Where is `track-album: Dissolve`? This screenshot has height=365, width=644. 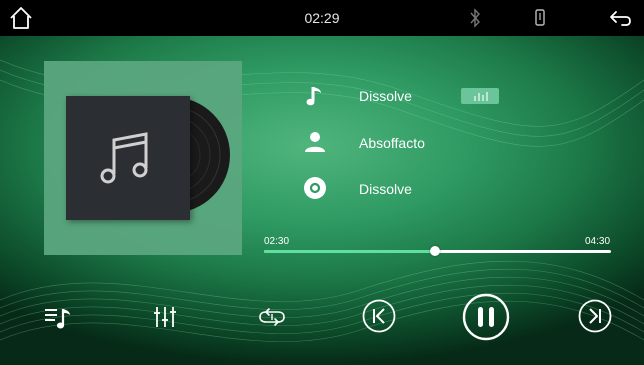
track-album: Dissolve is located at coordinates (385, 189).